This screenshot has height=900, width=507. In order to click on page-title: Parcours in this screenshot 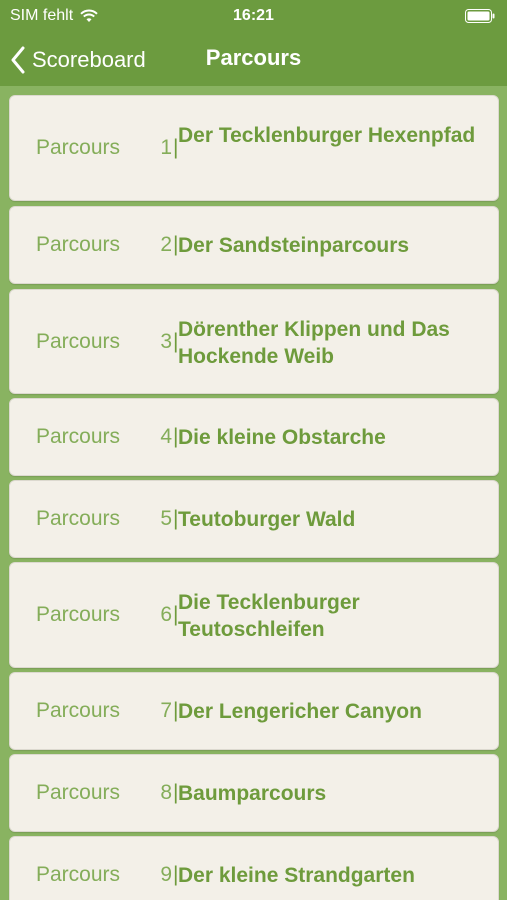, I will do `click(253, 57)`.